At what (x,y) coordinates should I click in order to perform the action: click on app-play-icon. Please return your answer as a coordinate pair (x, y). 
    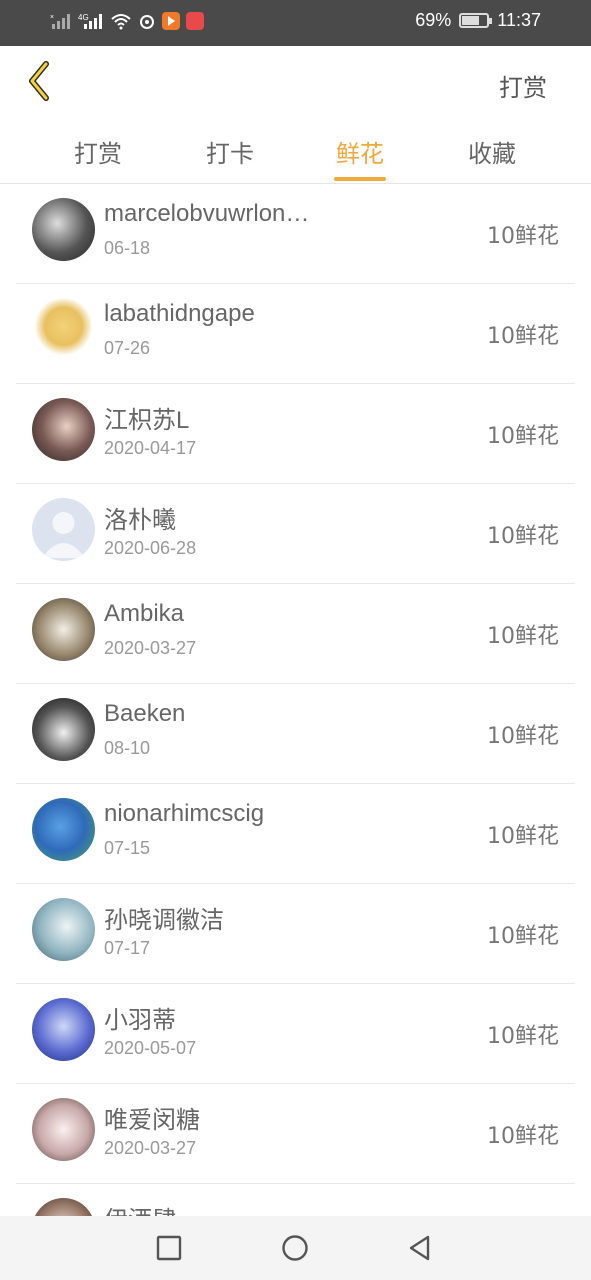
    Looking at the image, I should click on (171, 21).